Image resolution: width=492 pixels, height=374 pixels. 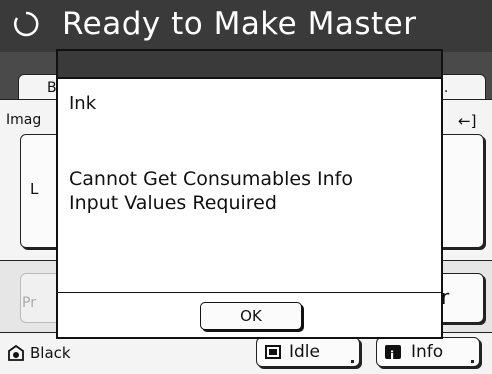 I want to click on dialog-heading: Ink, so click(x=83, y=103).